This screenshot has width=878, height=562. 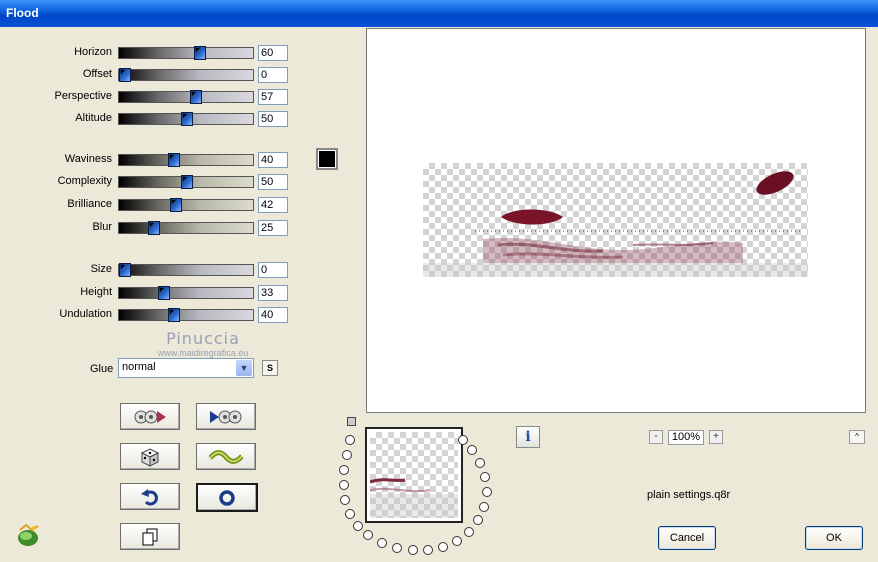 What do you see at coordinates (273, 293) in the screenshot?
I see `height-value: 33` at bounding box center [273, 293].